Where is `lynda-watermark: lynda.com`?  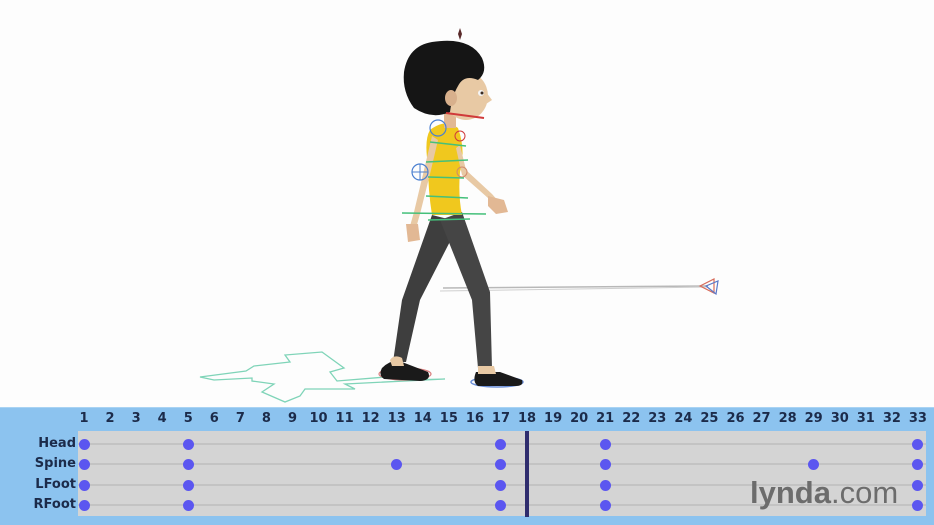 lynda-watermark: lynda.com is located at coordinates (824, 493).